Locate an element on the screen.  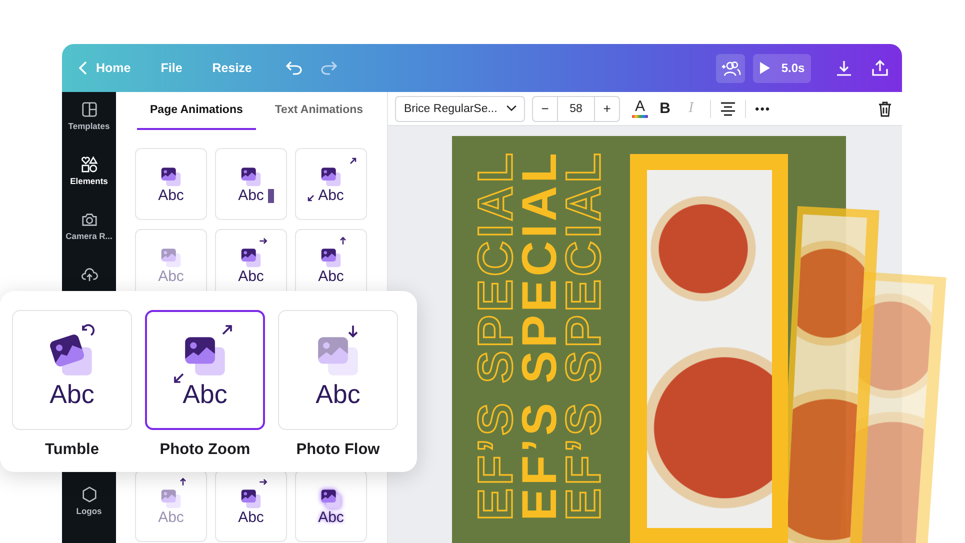
rainbow-bar-icon is located at coordinates (640, 116).